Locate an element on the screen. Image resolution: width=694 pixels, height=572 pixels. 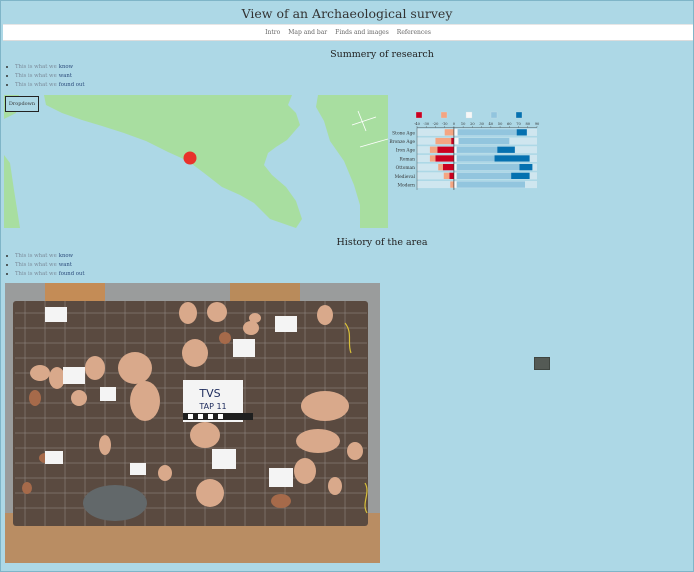
x-tick-label: -20 is located at coordinates (436, 124).